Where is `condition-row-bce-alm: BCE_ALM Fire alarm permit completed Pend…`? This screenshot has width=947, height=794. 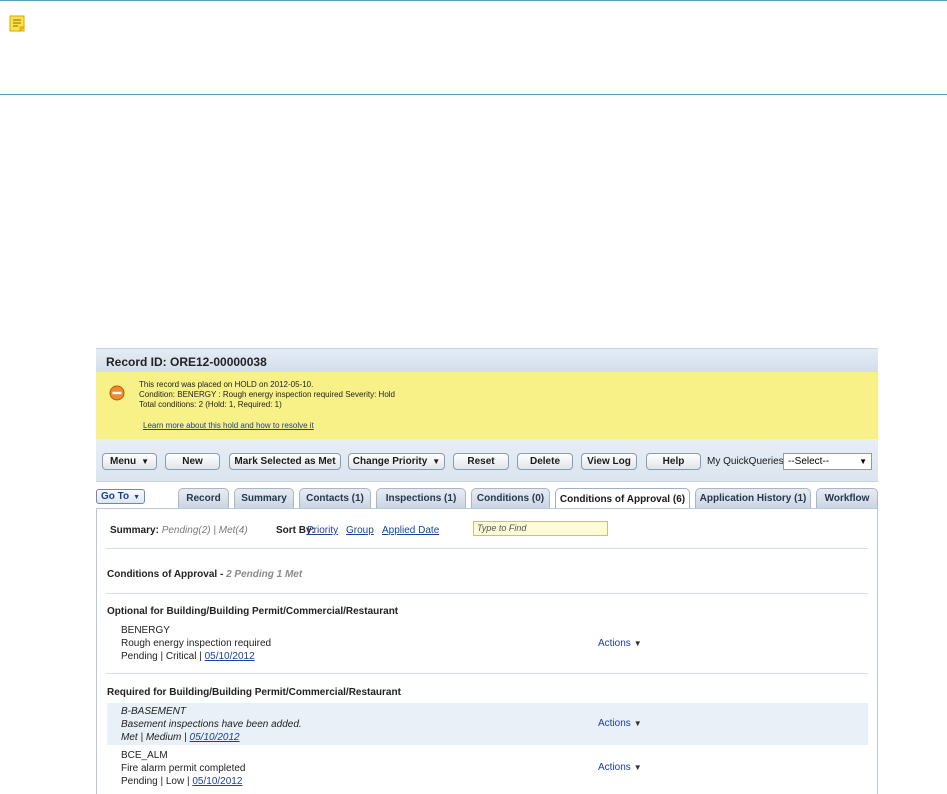 condition-row-bce-alm: BCE_ALM Fire alarm permit completed Pend… is located at coordinates (487, 768).